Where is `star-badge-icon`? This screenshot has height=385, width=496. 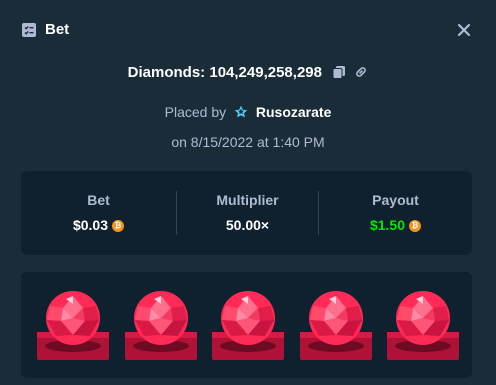
star-badge-icon is located at coordinates (241, 112).